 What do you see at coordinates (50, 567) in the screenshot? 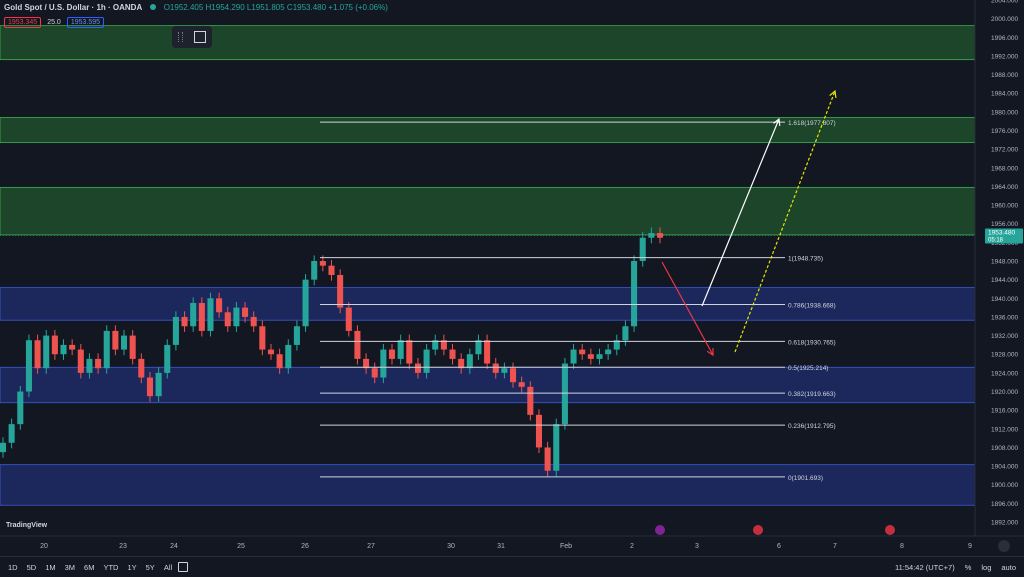
I see `range-1m: 1M` at bounding box center [50, 567].